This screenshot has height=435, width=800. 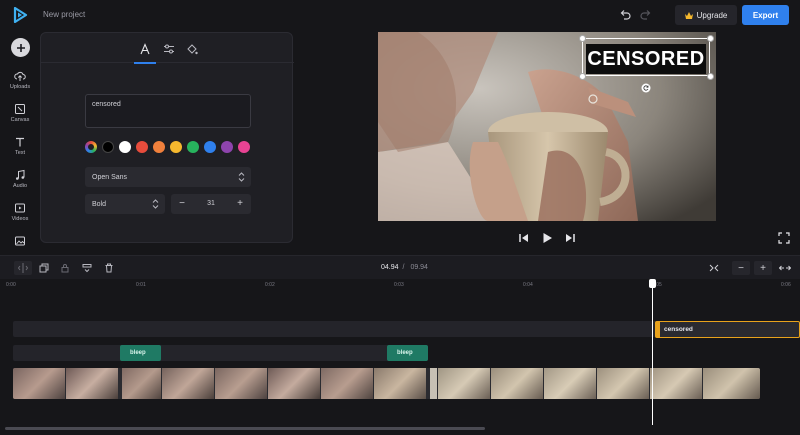 I want to click on fit-timeline-button, so click(x=714, y=268).